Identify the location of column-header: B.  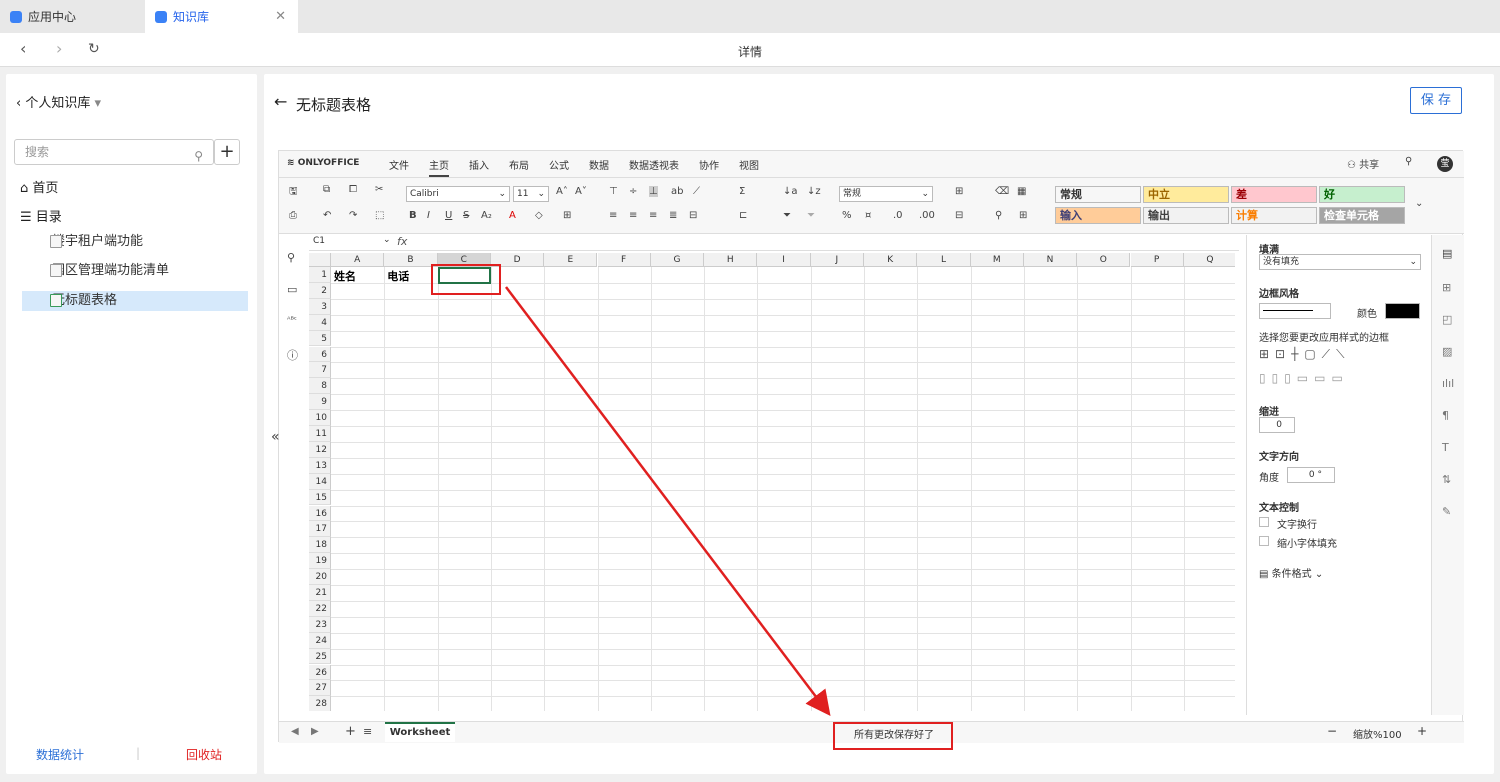
(411, 260).